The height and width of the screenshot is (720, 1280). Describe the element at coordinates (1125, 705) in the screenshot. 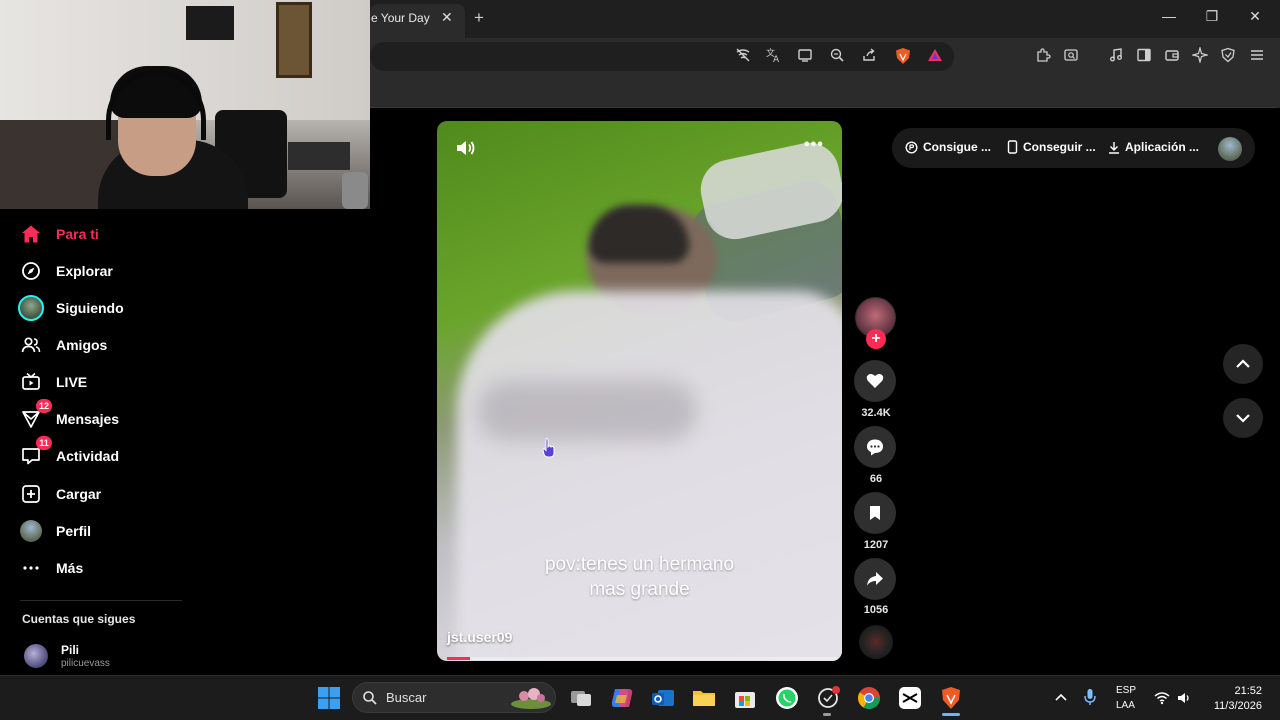

I see `keyboard-layout: LAA` at that location.